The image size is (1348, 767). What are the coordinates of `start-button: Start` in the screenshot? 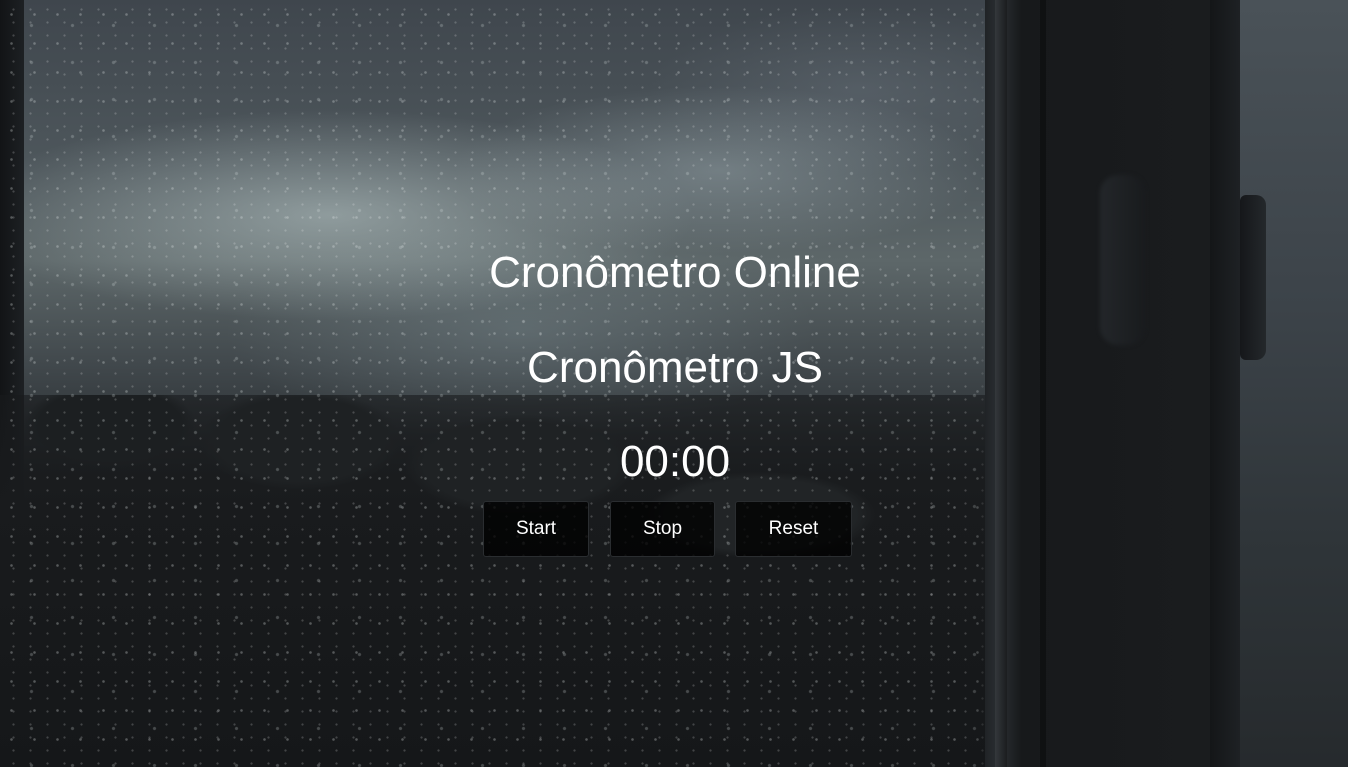 It's located at (536, 529).